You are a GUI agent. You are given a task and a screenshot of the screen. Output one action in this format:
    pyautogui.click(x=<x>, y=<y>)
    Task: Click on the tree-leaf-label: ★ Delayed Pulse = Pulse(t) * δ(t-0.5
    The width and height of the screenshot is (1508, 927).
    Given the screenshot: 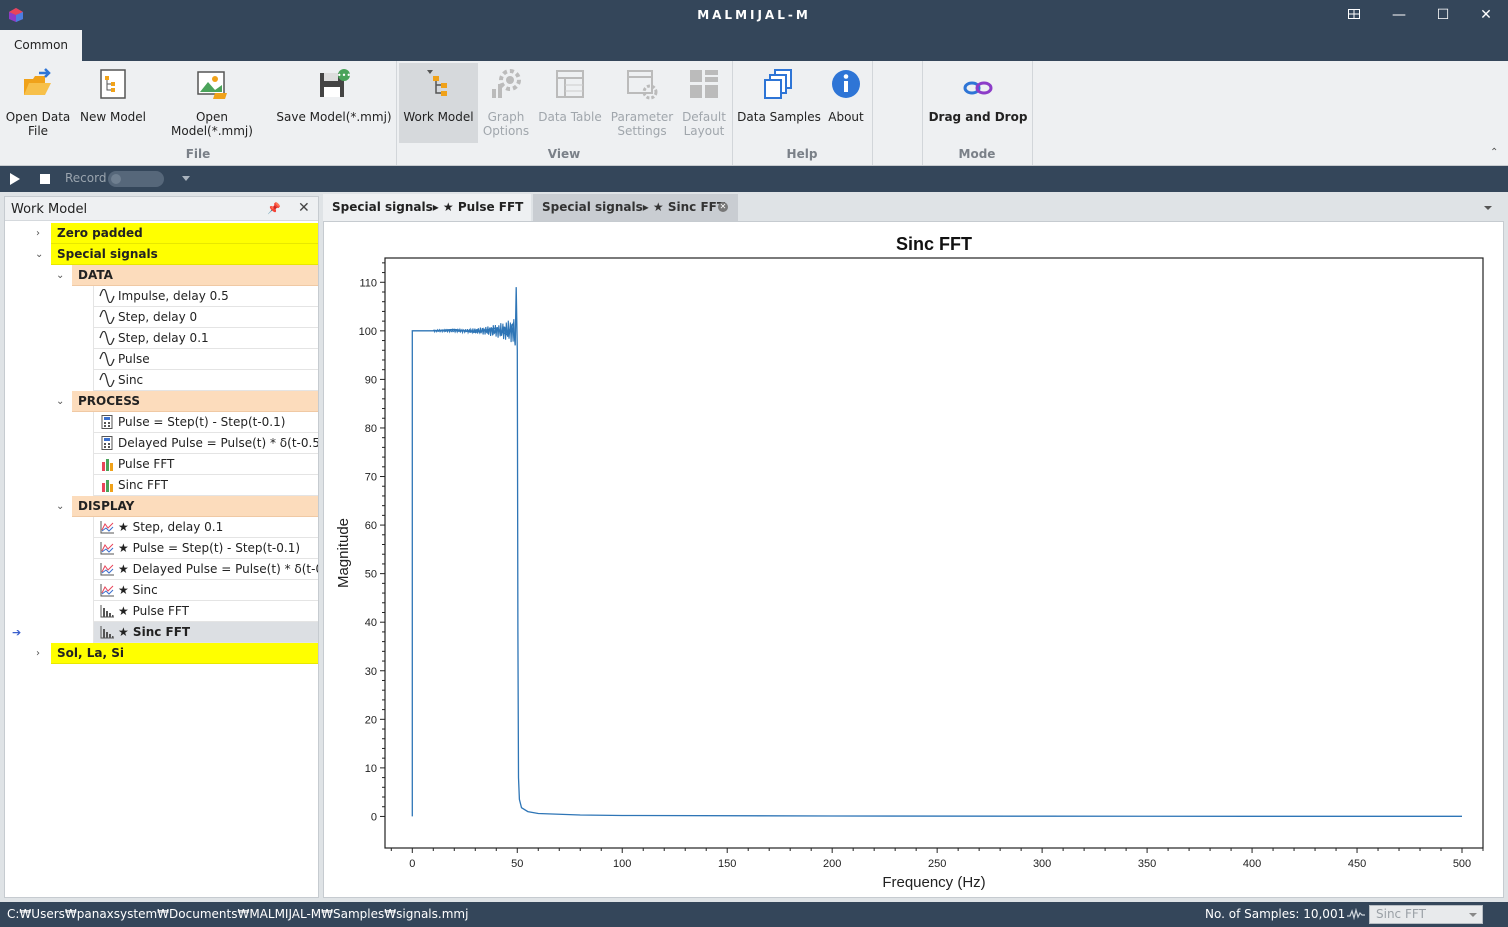 What is the action you would take?
    pyautogui.click(x=218, y=569)
    